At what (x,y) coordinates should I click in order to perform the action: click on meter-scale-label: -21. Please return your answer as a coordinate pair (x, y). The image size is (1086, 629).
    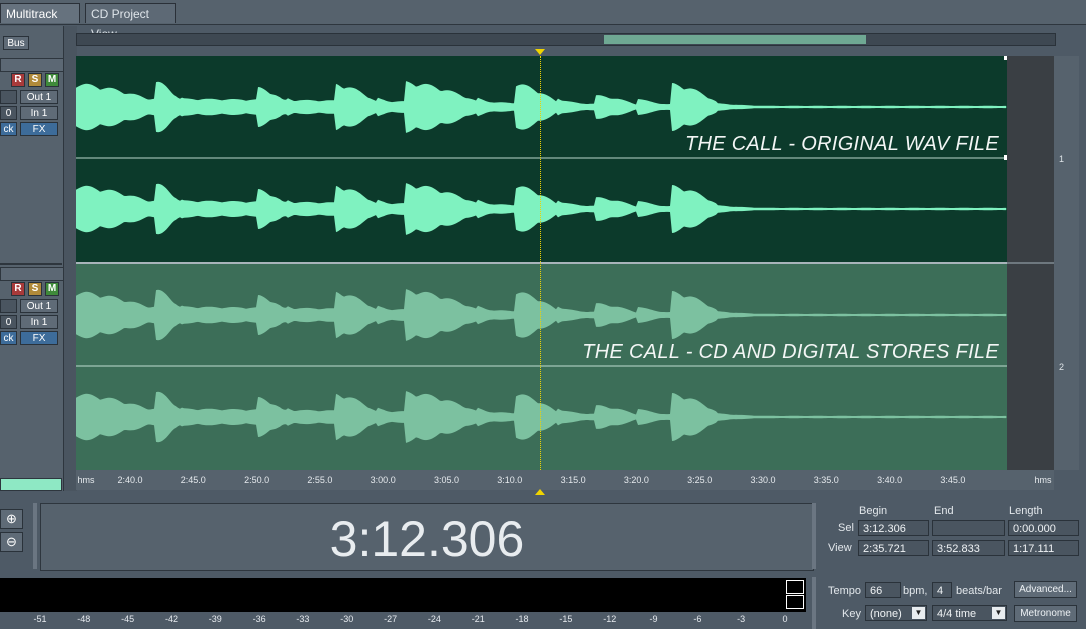
    Looking at the image, I should click on (478, 619).